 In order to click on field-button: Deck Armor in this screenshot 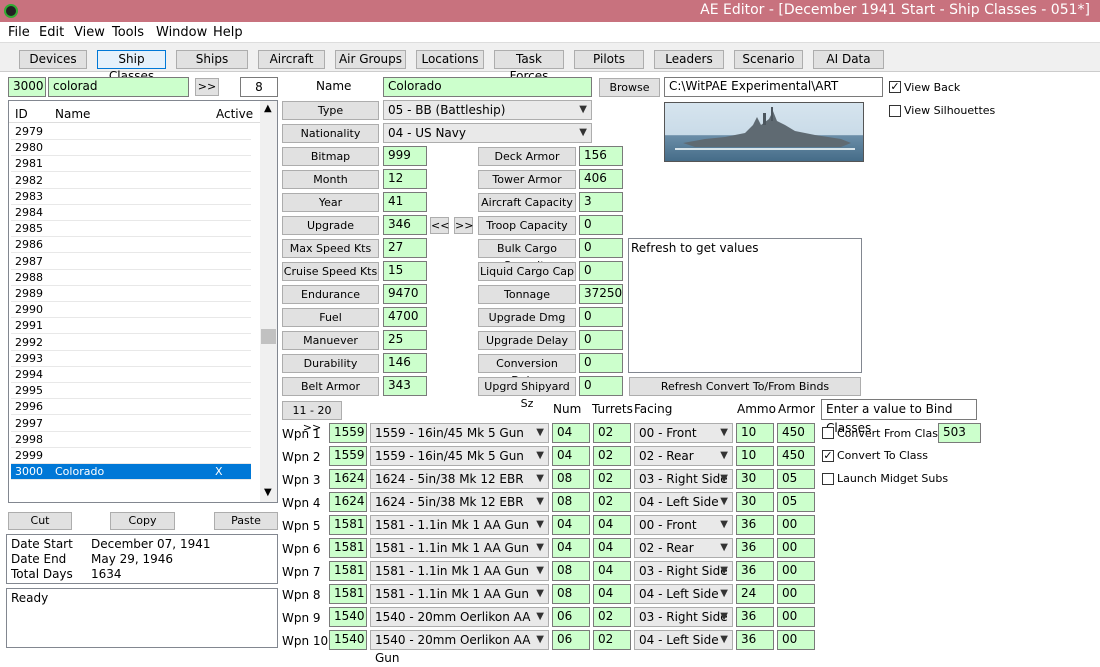, I will do `click(527, 156)`.